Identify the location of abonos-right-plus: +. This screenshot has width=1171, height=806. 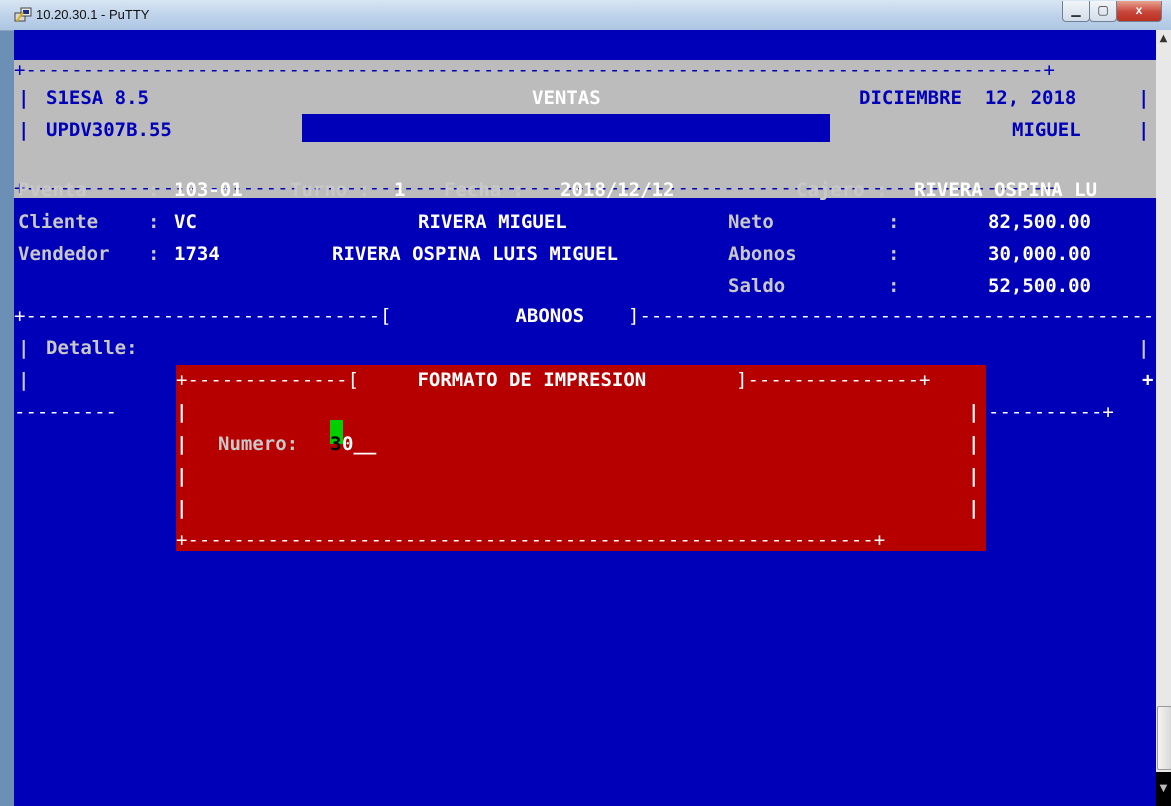
(1148, 380).